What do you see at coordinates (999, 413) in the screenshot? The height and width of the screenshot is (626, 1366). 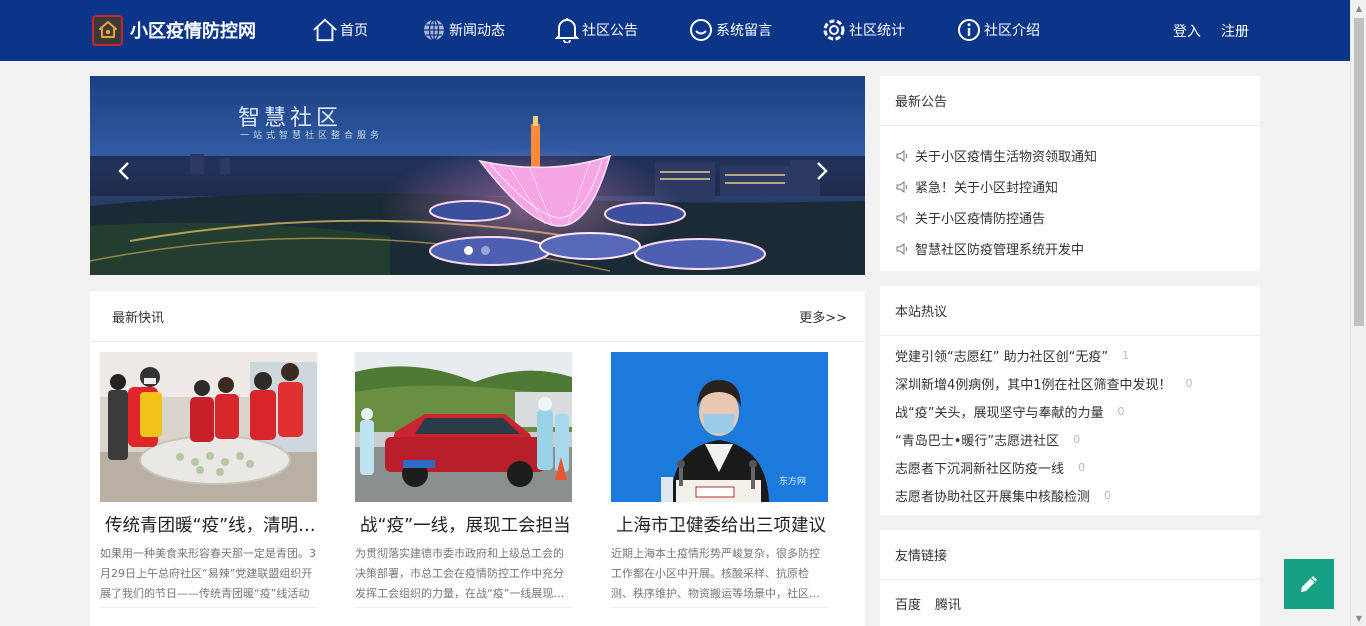 I see `hot-topic-title: 战“疫”关头，展现坚守与奉献的力量` at bounding box center [999, 413].